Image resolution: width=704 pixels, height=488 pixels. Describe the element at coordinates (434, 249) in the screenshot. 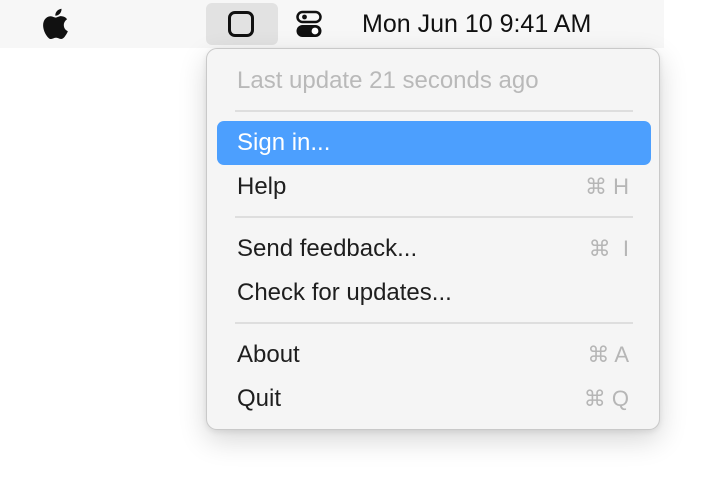

I see `menu-item-send-feedback: Send feedback... ⌘ I` at that location.